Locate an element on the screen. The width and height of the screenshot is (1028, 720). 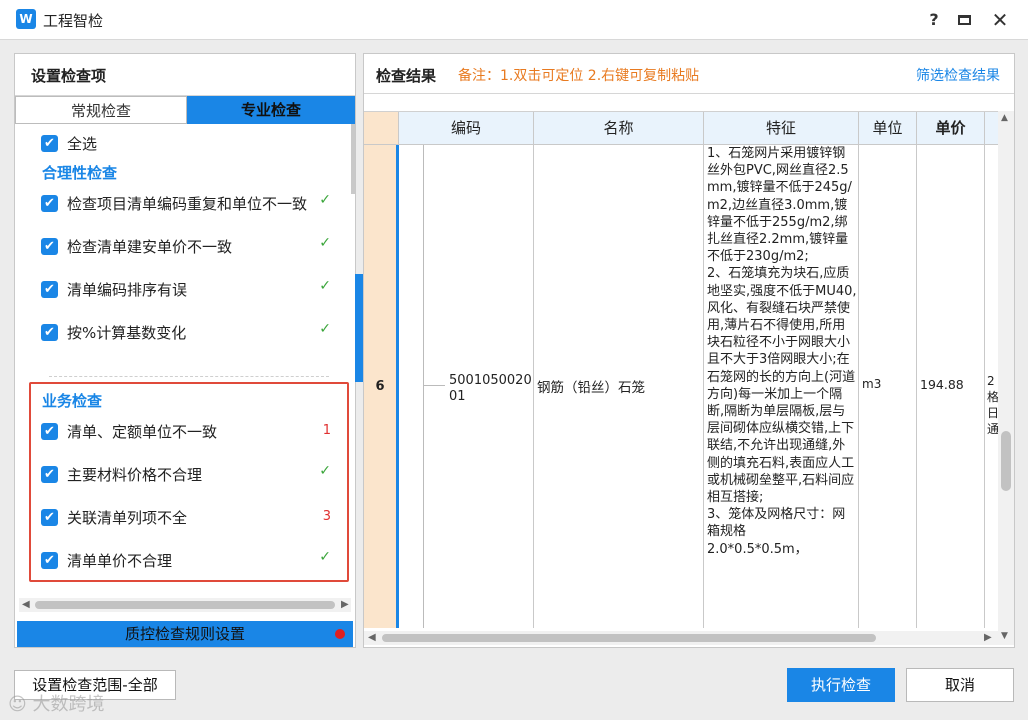
check-results-header: 检查结果 备注：1.双击可定位 2.右键可复制粘贴 筛选检查结果 is located at coordinates (689, 74).